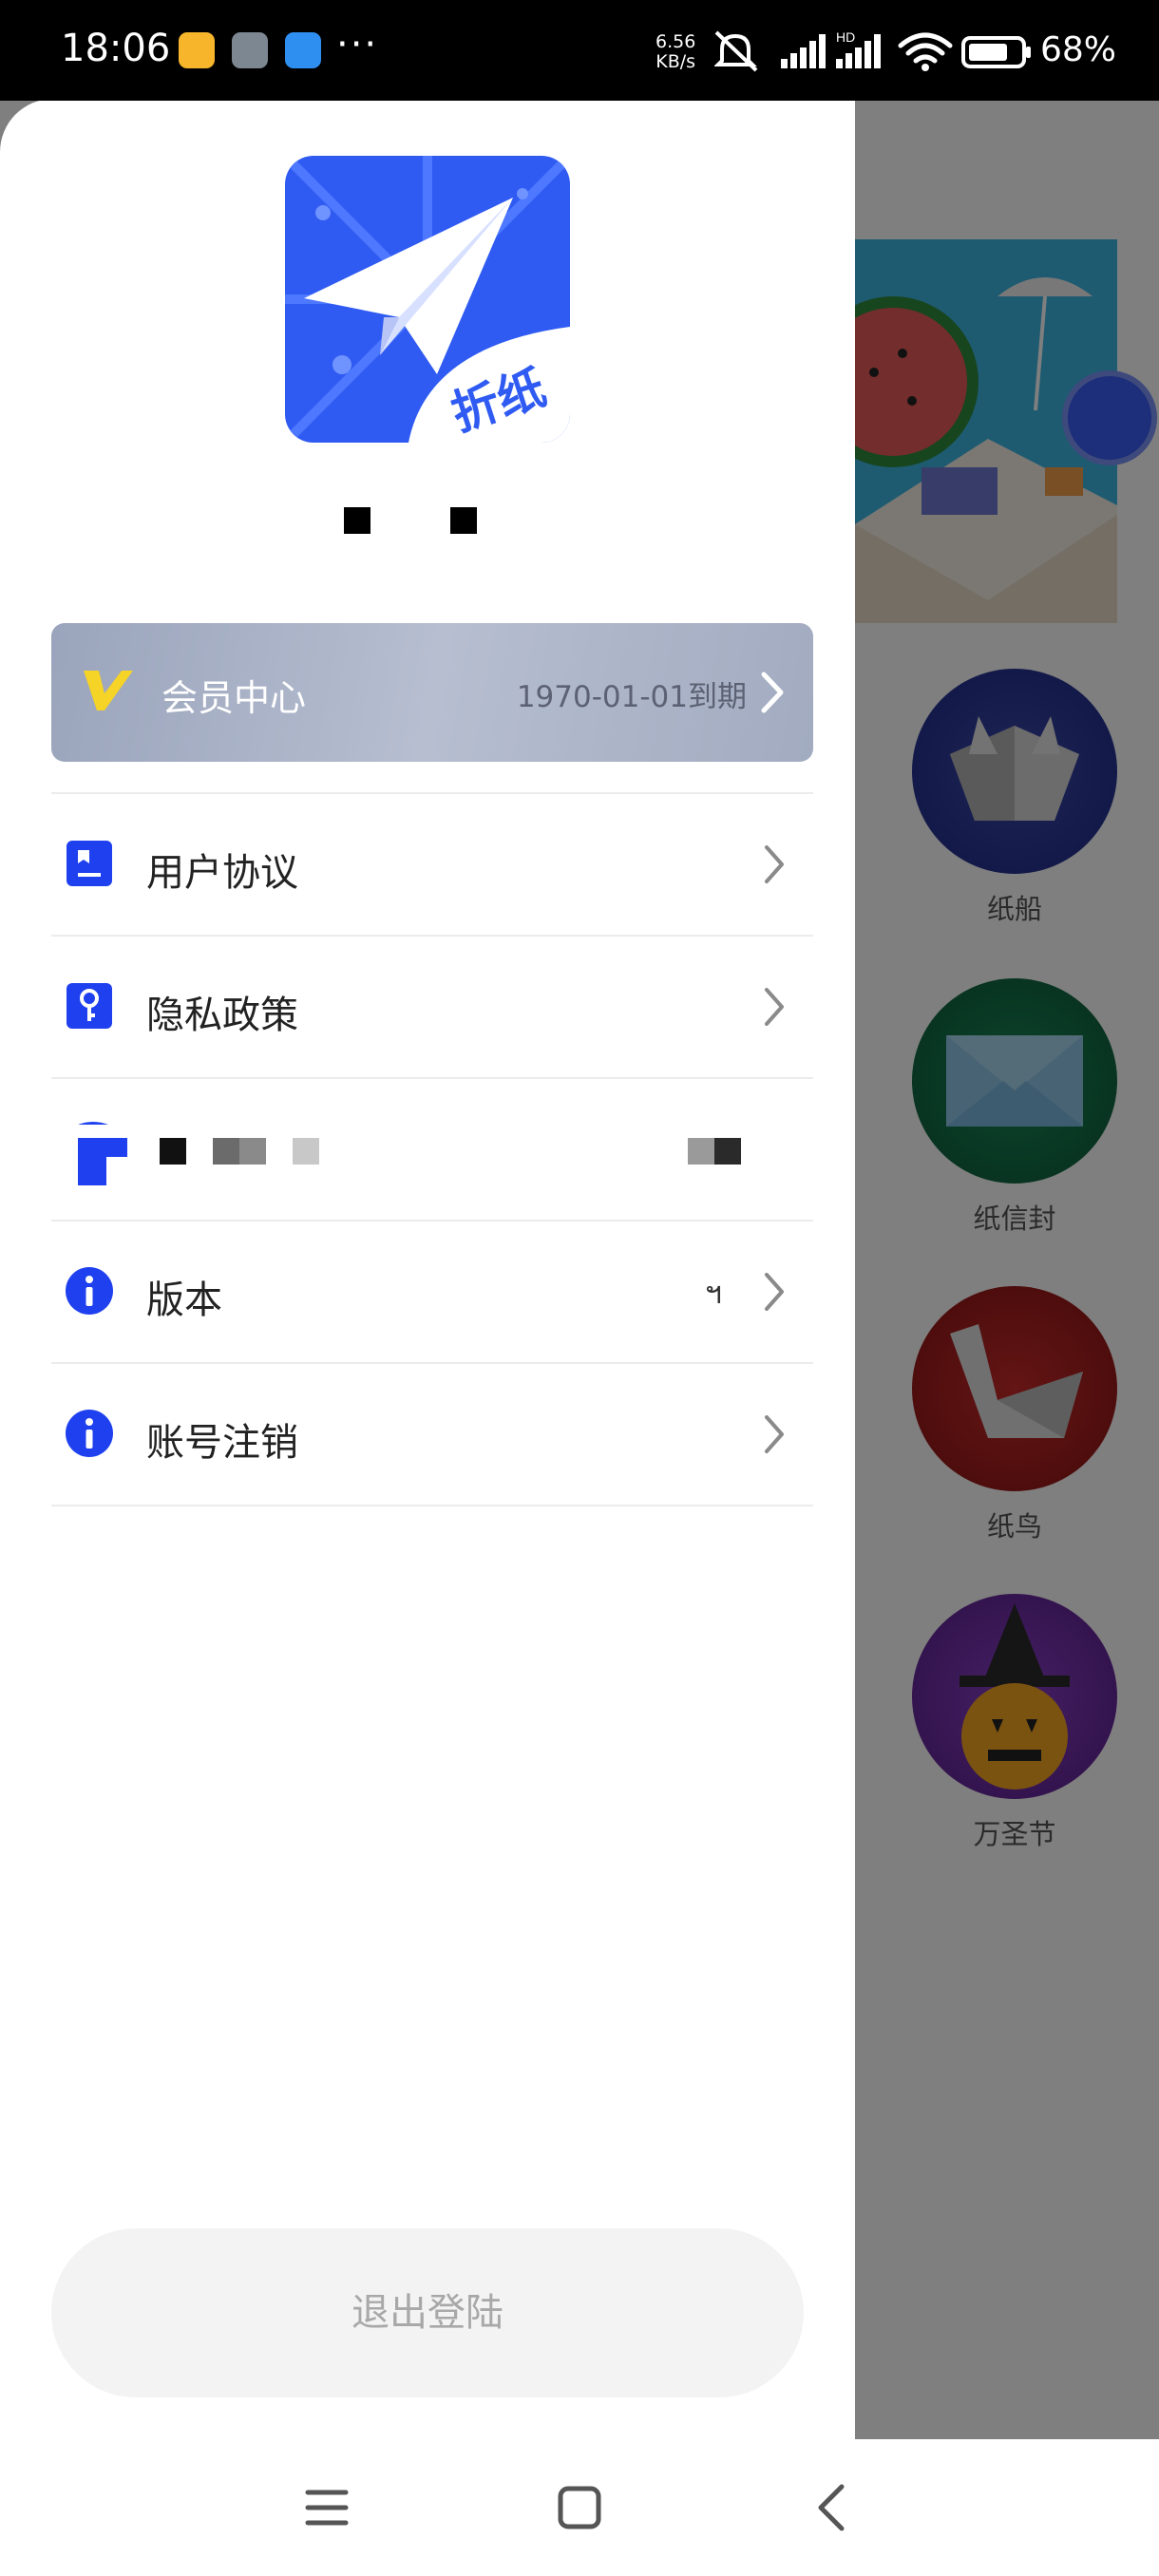 The width and height of the screenshot is (1159, 2576). I want to click on menu-item-masked, so click(432, 1148).